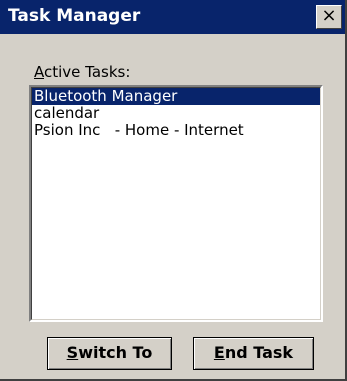 The width and height of the screenshot is (347, 381). I want to click on switch-to-accelerator: S, so click(72, 352).